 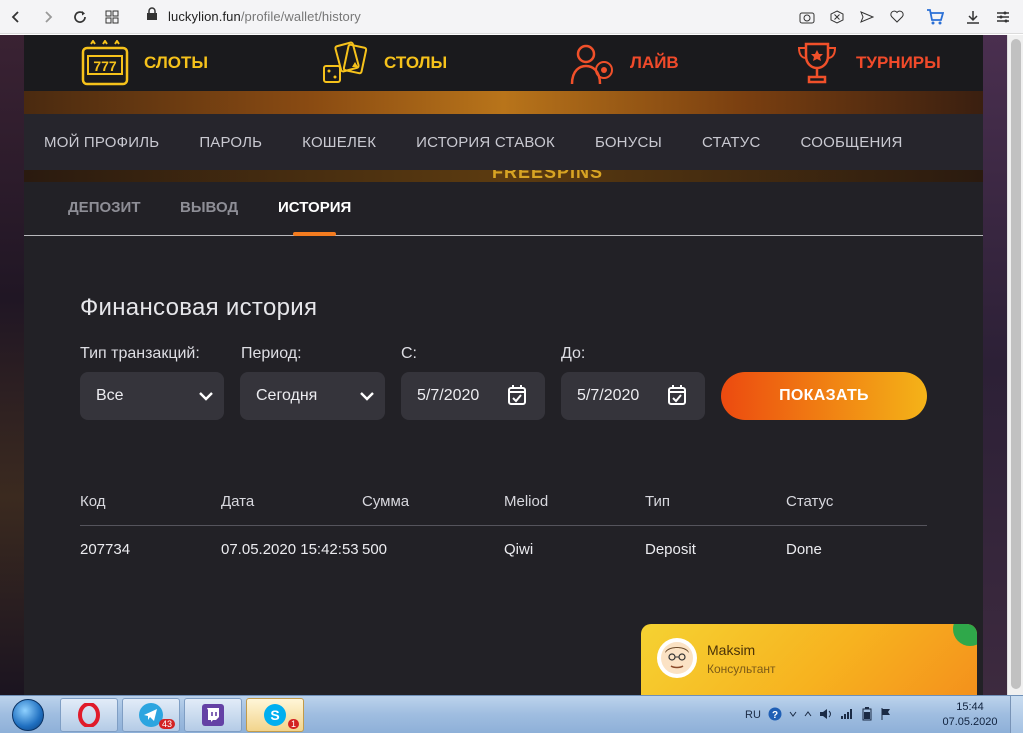 What do you see at coordinates (519, 549) in the screenshot?
I see `cell-method: Qiwi` at bounding box center [519, 549].